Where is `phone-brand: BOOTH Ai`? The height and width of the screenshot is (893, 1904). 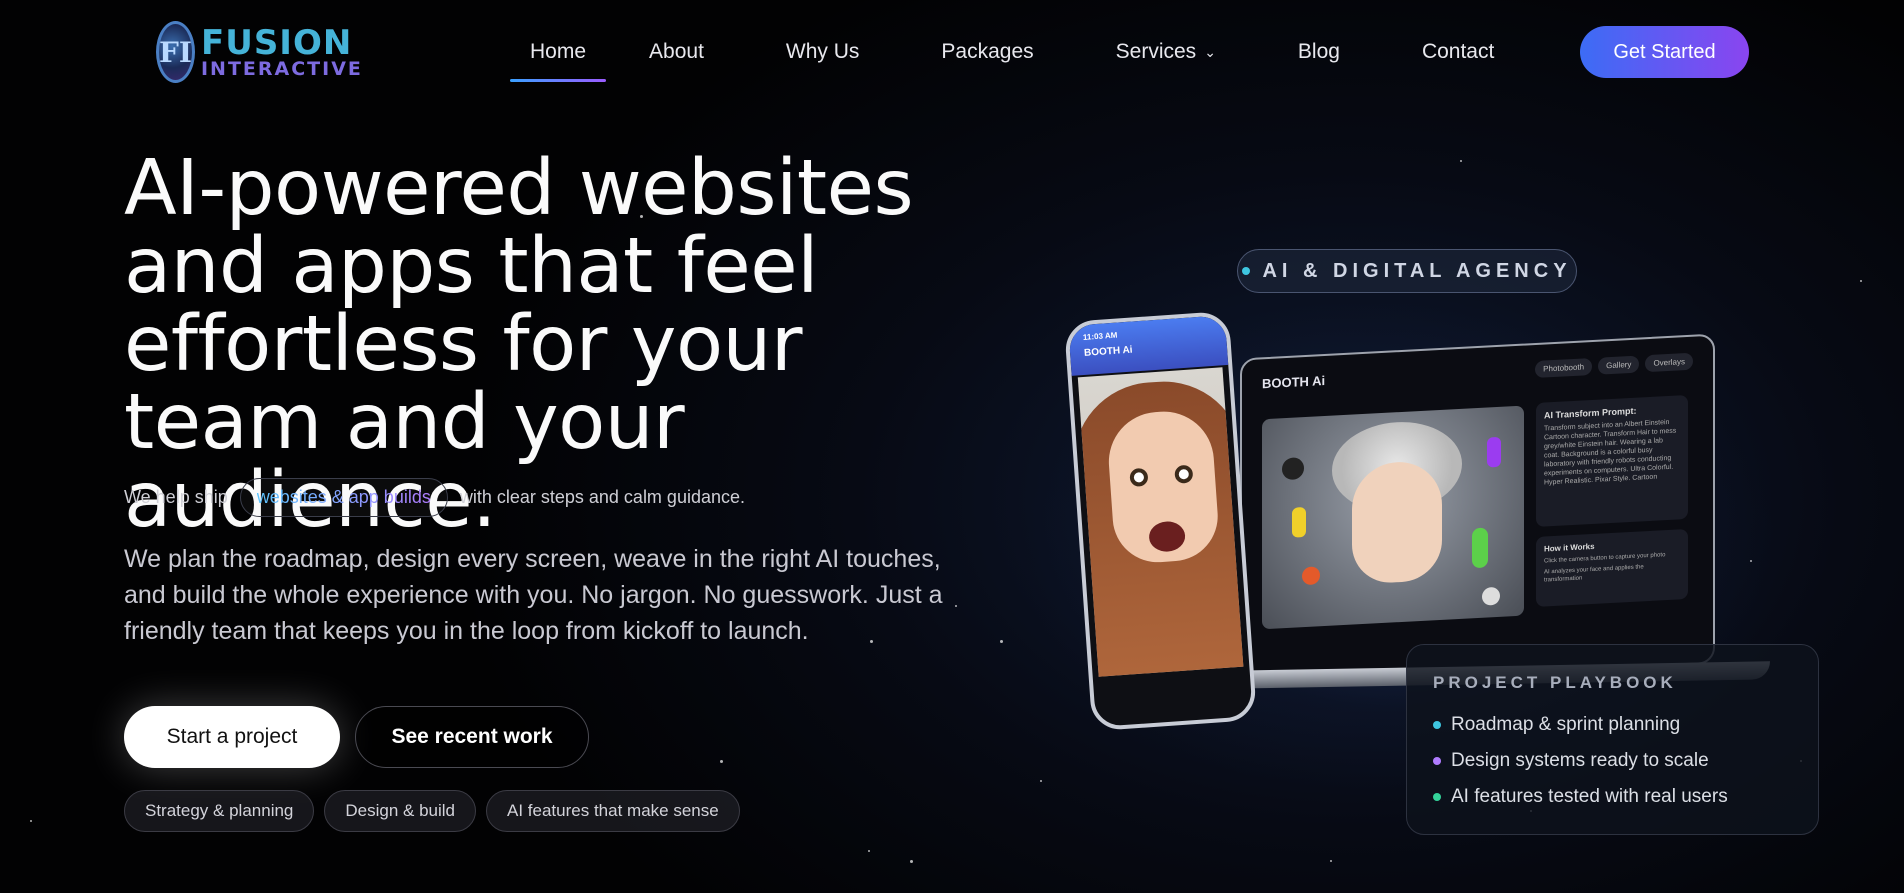 phone-brand: BOOTH Ai is located at coordinates (1108, 351).